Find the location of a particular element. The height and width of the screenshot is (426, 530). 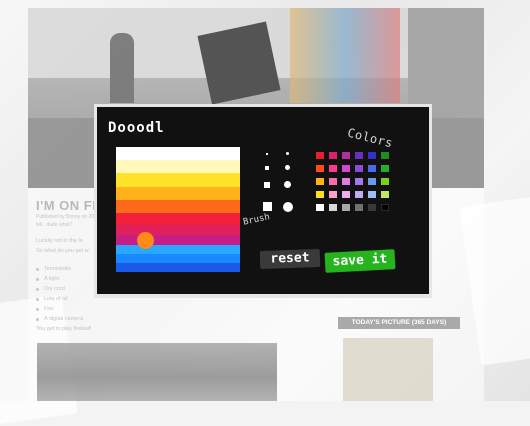

header-photo-mural is located at coordinates (345, 55).